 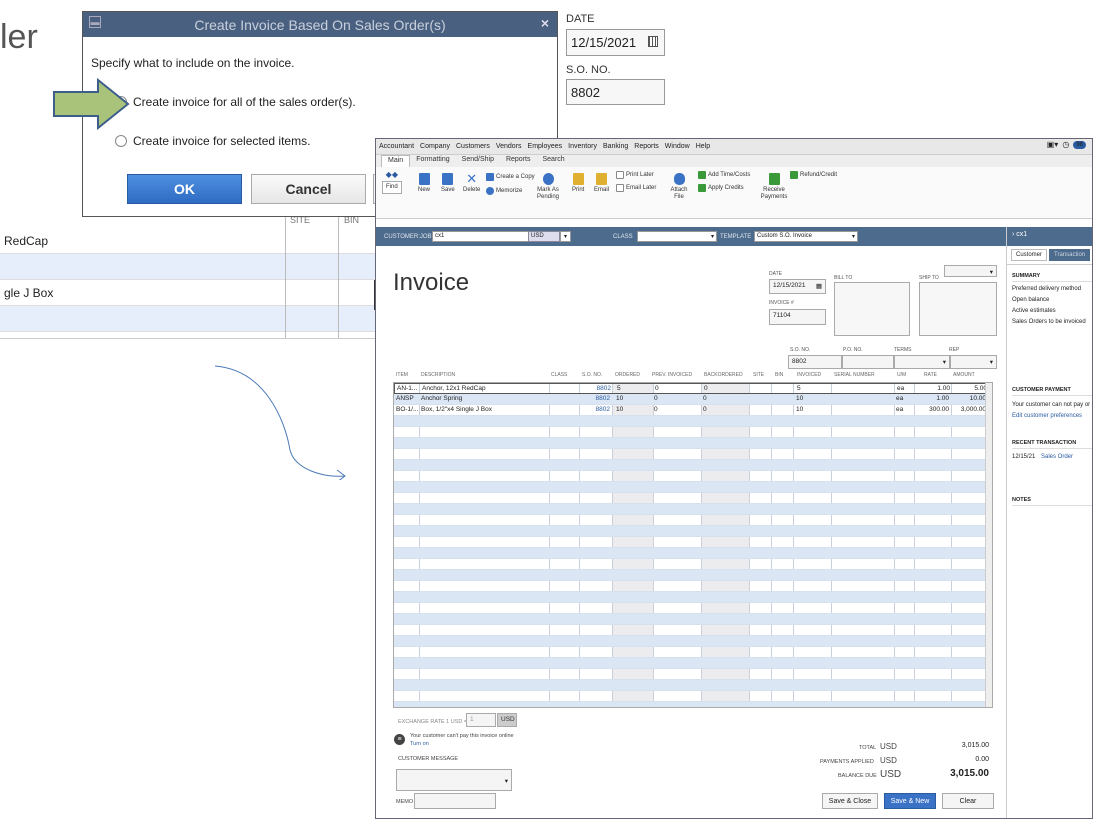 What do you see at coordinates (553, 161) in the screenshot?
I see `tab-search: Search` at bounding box center [553, 161].